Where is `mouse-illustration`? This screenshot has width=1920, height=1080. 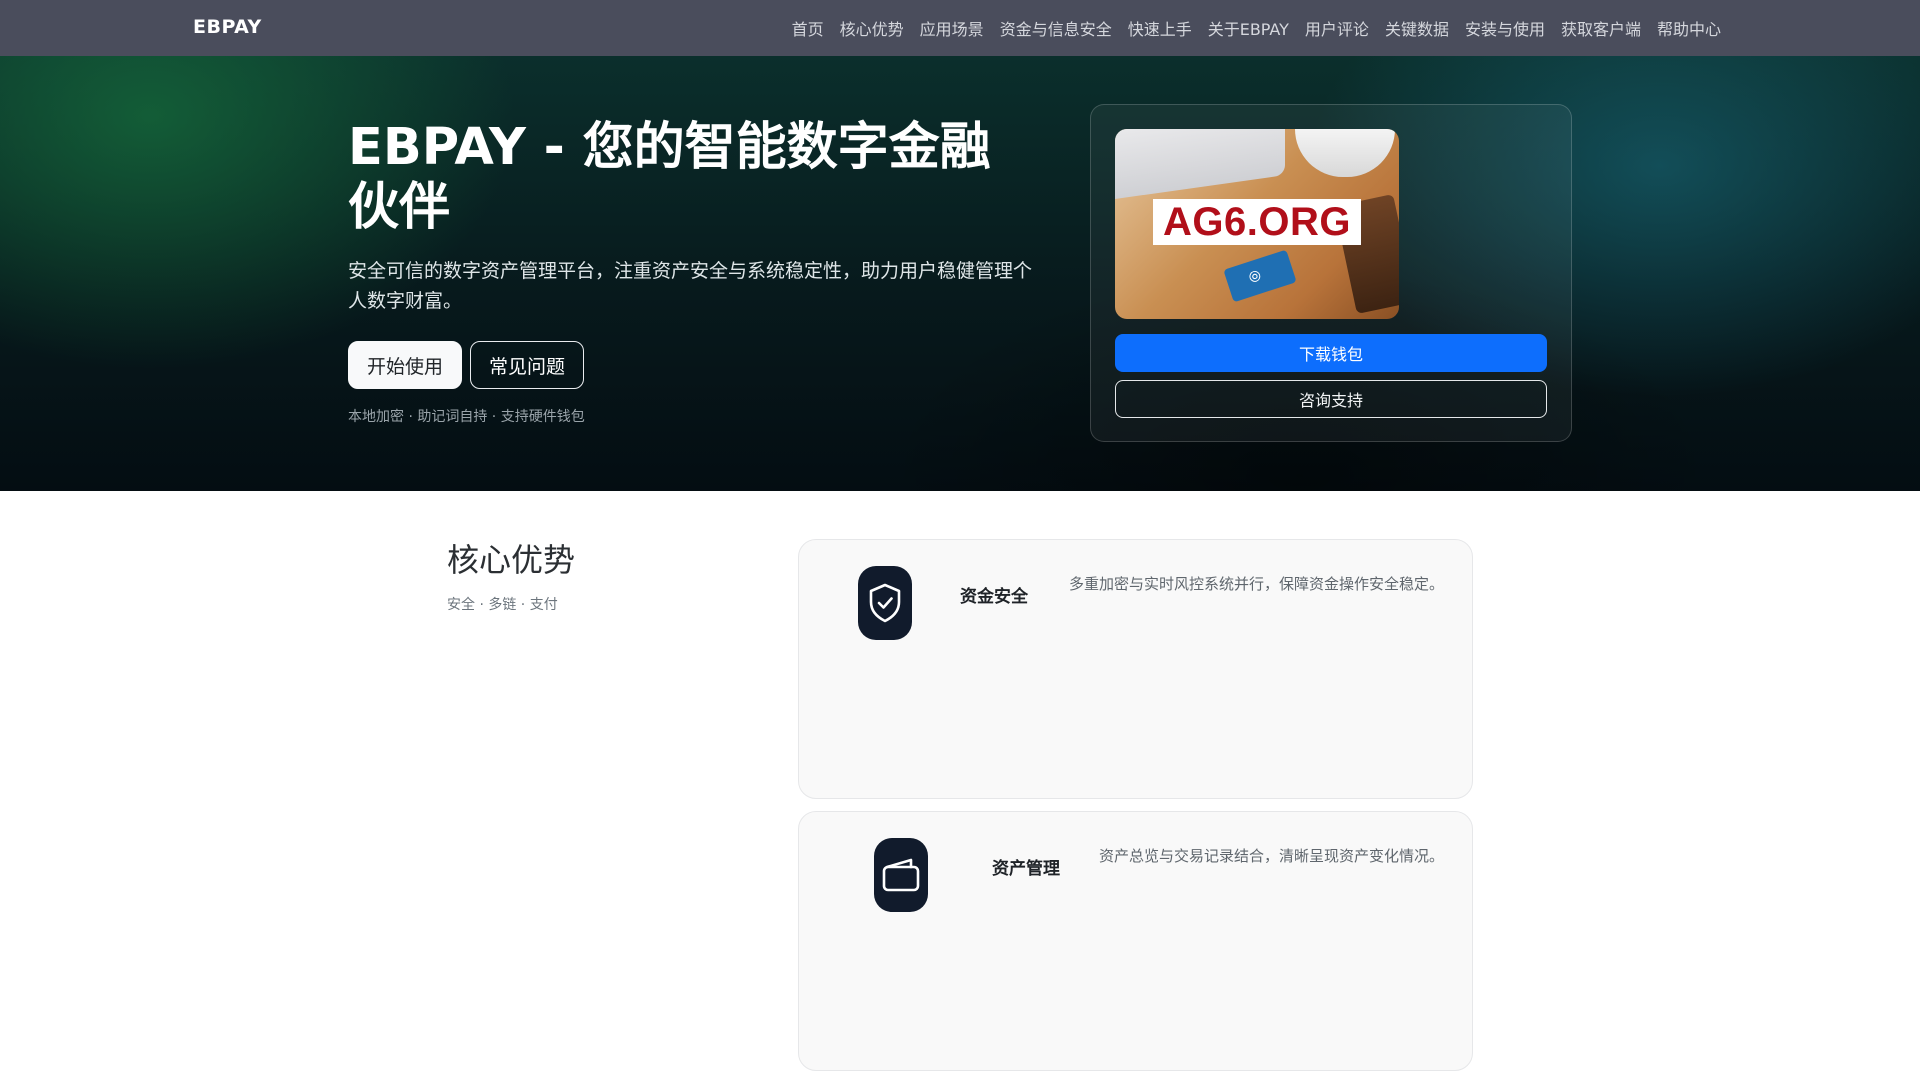 mouse-illustration is located at coordinates (1345, 153).